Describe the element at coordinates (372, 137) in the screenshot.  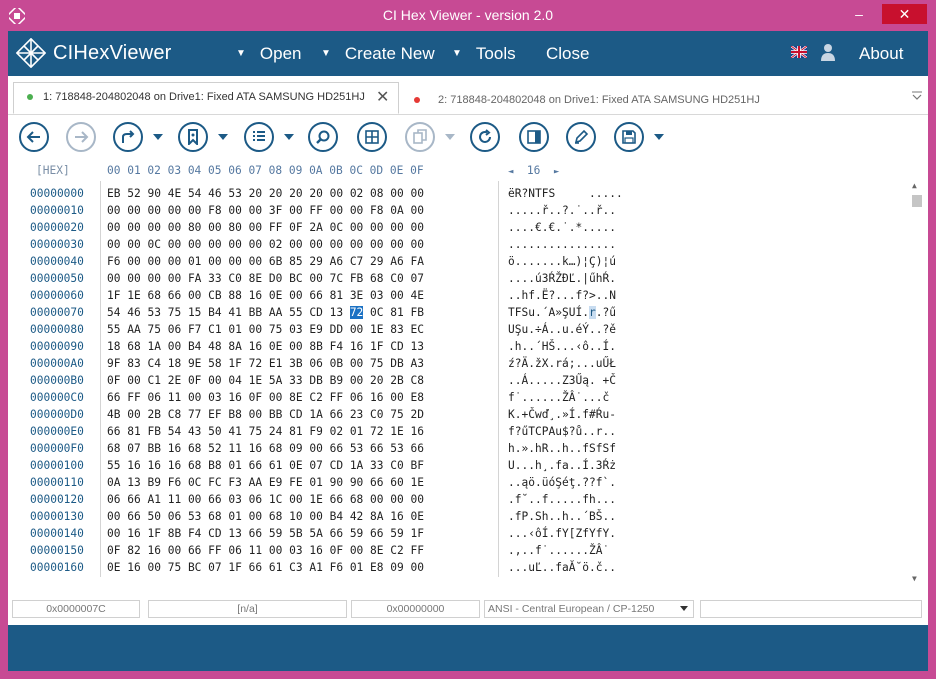
I see `grid-button` at that location.